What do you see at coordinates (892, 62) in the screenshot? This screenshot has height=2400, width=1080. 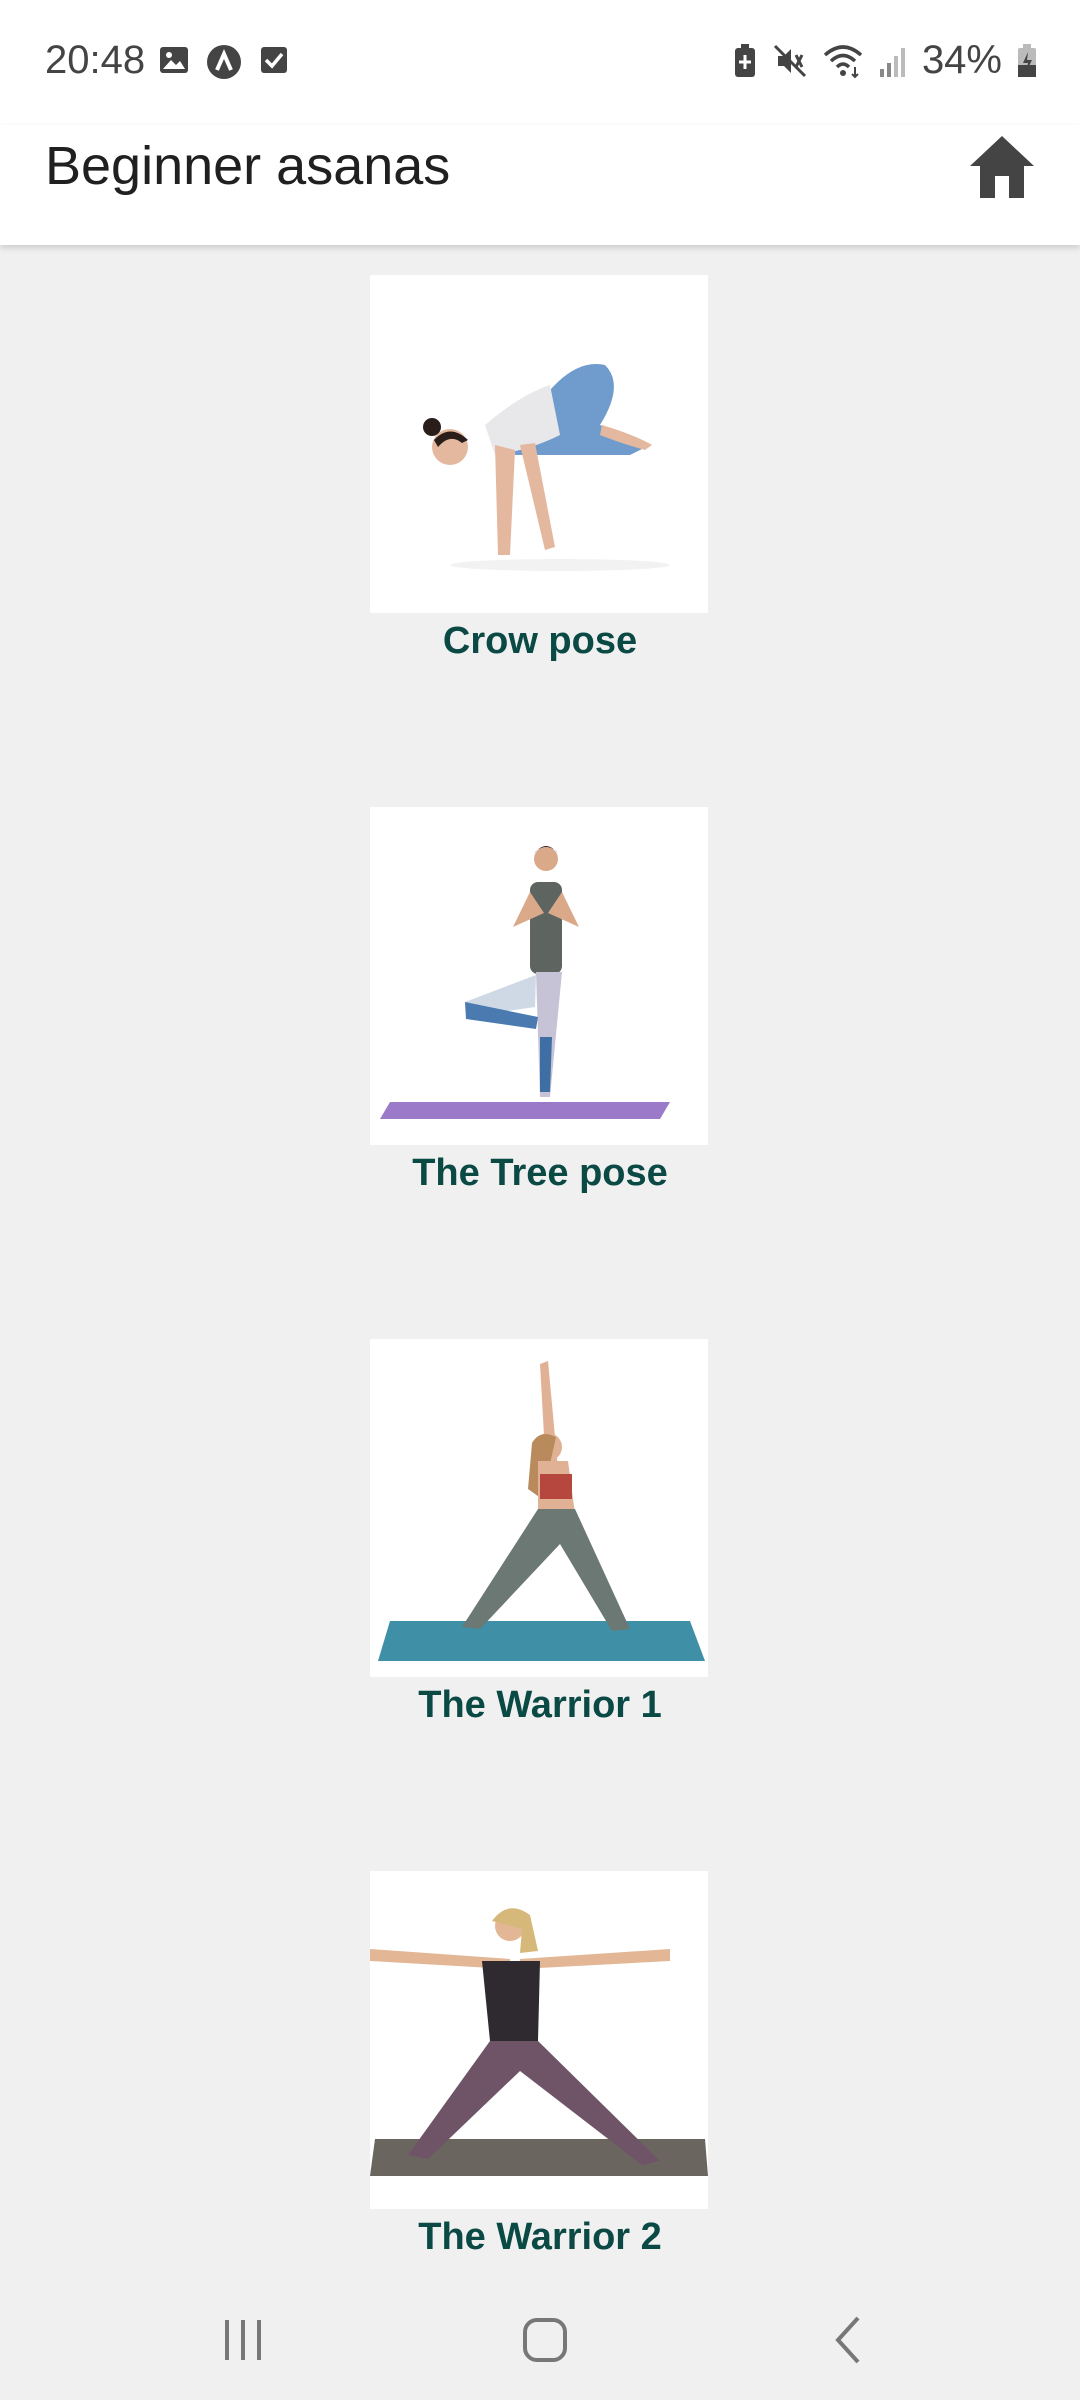 I see `signal-icon` at bounding box center [892, 62].